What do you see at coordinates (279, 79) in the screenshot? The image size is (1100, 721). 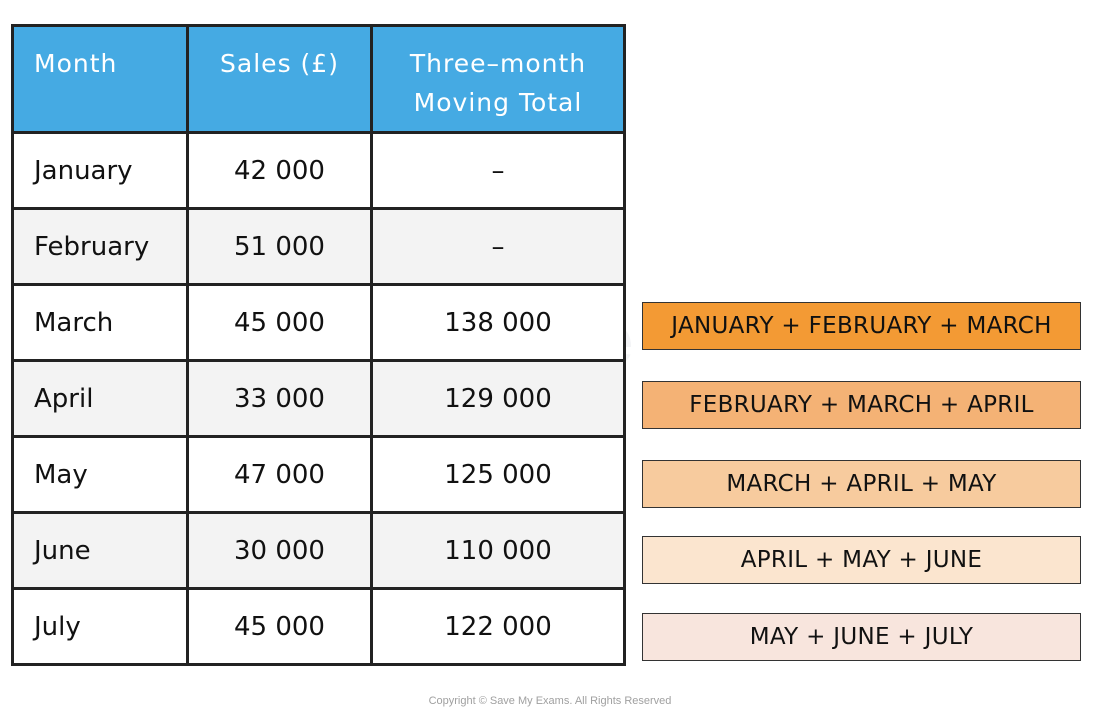 I see `header-sales: Sales (£)` at bounding box center [279, 79].